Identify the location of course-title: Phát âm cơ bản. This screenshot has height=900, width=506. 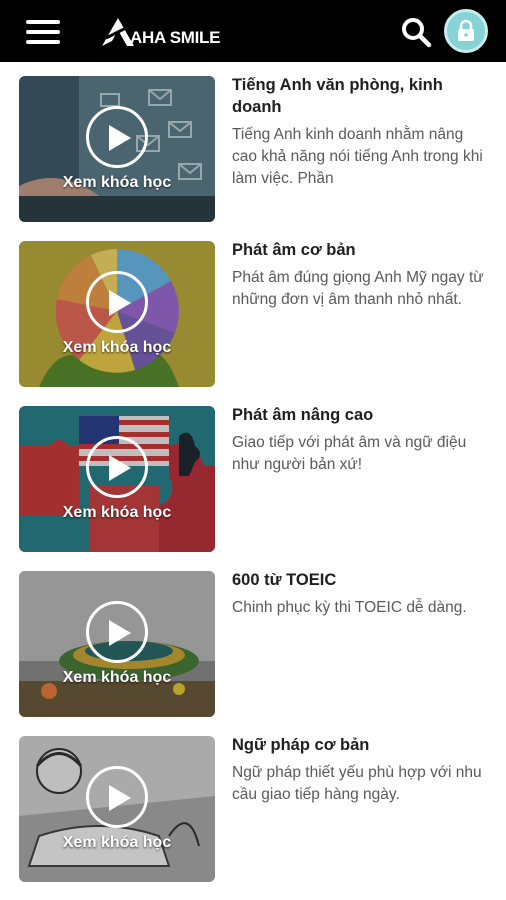
(294, 250).